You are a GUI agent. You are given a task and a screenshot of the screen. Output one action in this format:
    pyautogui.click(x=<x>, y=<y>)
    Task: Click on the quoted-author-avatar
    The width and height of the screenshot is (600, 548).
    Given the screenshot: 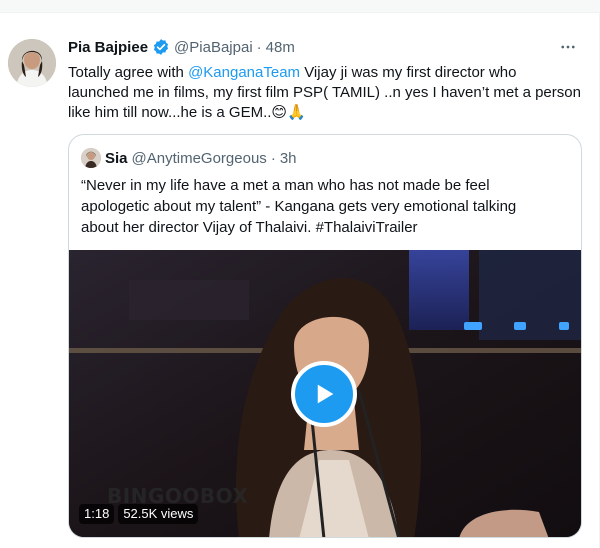 What is the action you would take?
    pyautogui.click(x=91, y=158)
    